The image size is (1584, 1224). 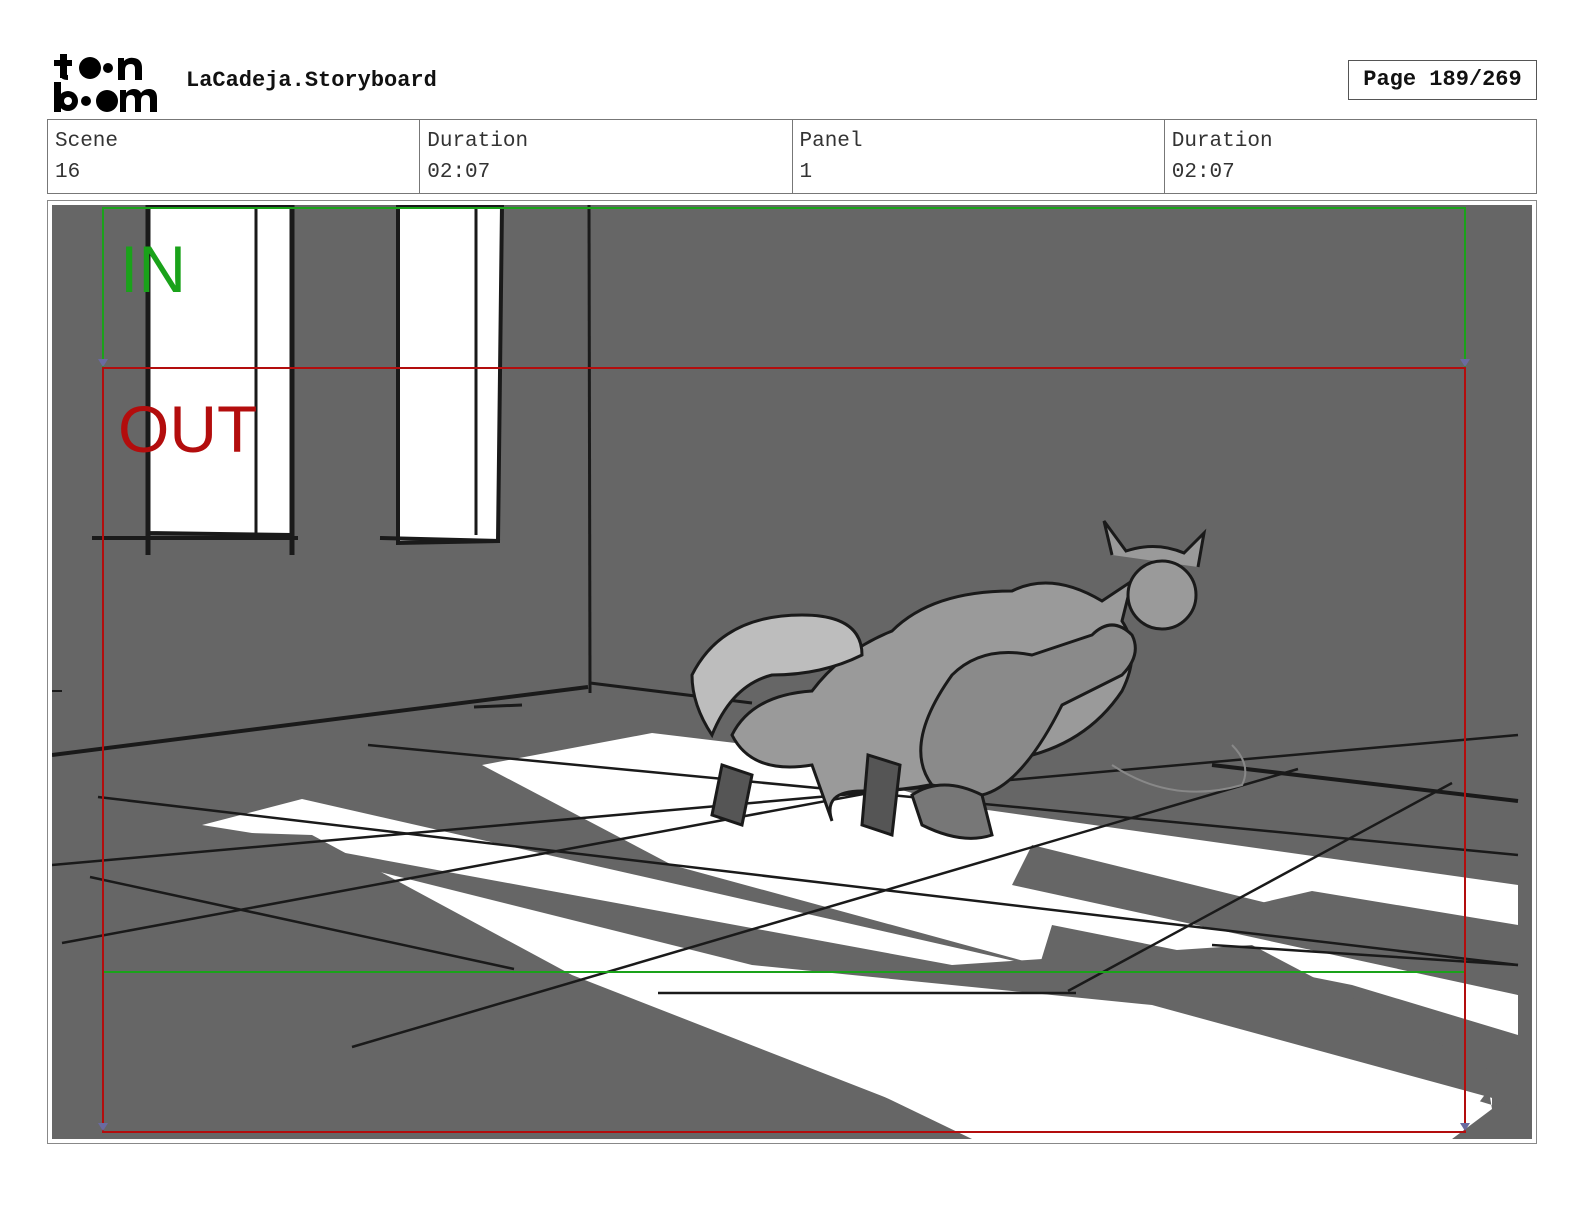 I want to click on panel-duration-cell: Duration 02:07, so click(x=1350, y=156).